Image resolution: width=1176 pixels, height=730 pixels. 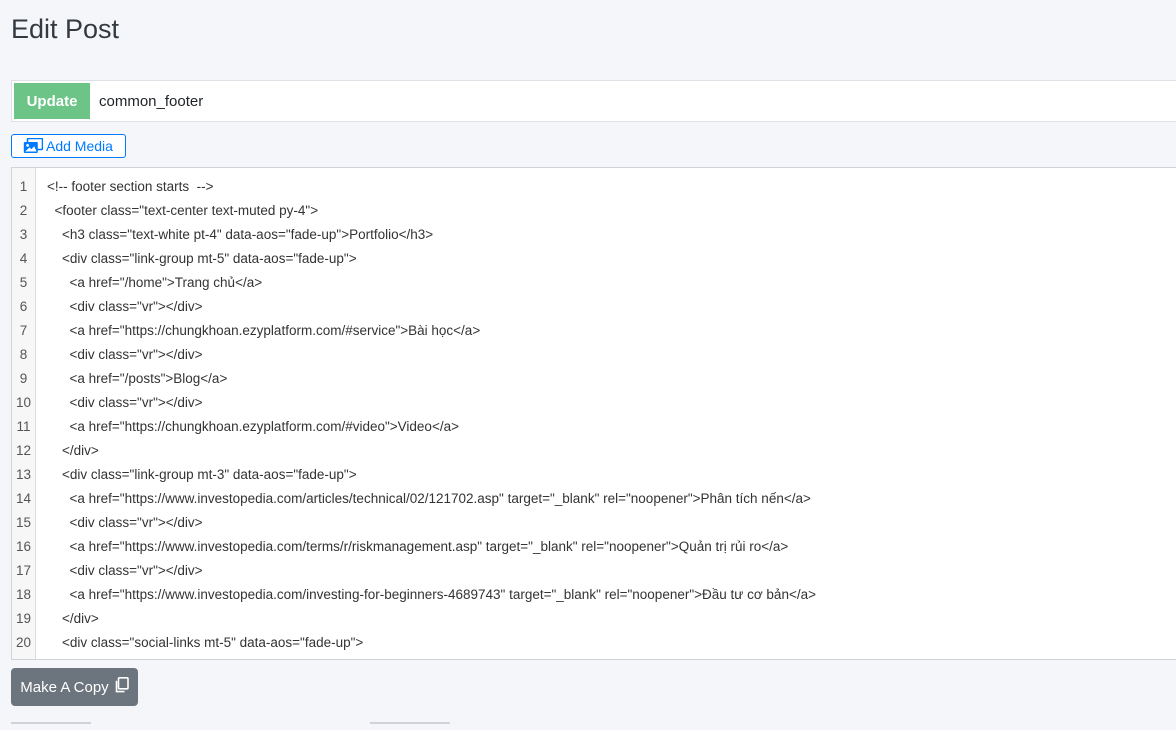 What do you see at coordinates (588, 726) in the screenshot?
I see `bottom-content-peek` at bounding box center [588, 726].